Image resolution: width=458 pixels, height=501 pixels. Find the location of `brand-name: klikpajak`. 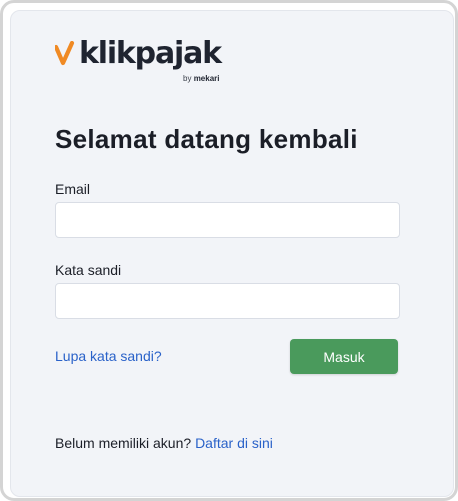

brand-name: klikpajak is located at coordinates (150, 53).